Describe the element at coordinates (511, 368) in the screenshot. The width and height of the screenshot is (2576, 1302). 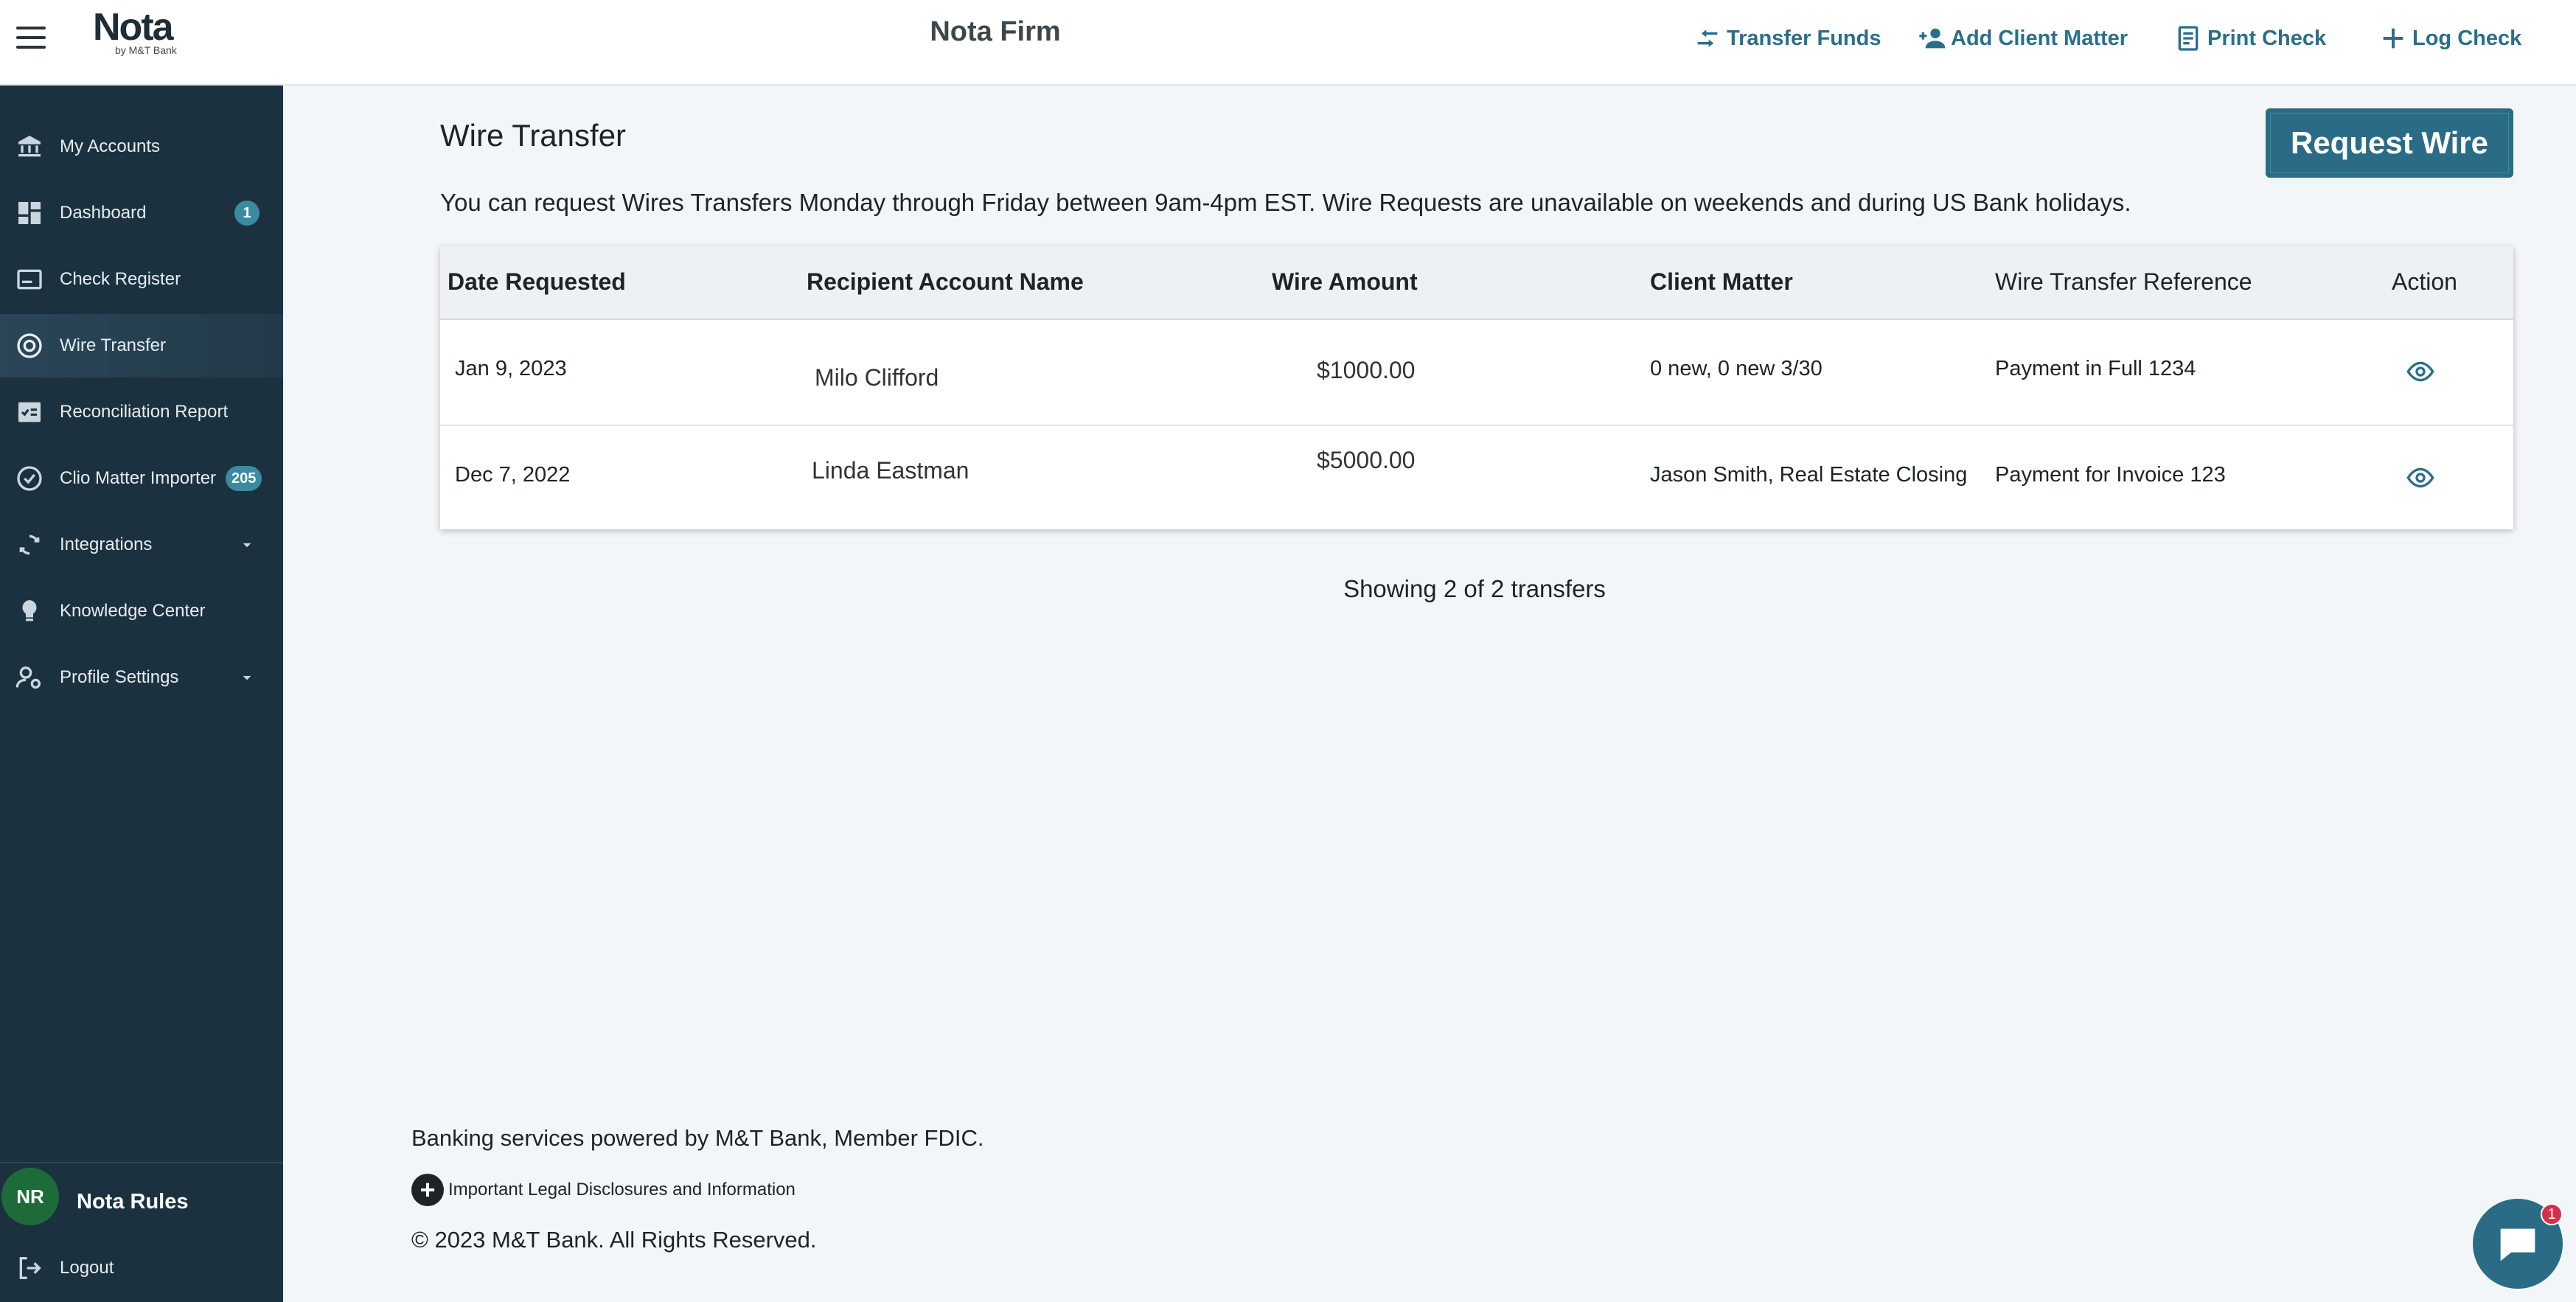
I see `row-date: Jan 9, 2023` at that location.